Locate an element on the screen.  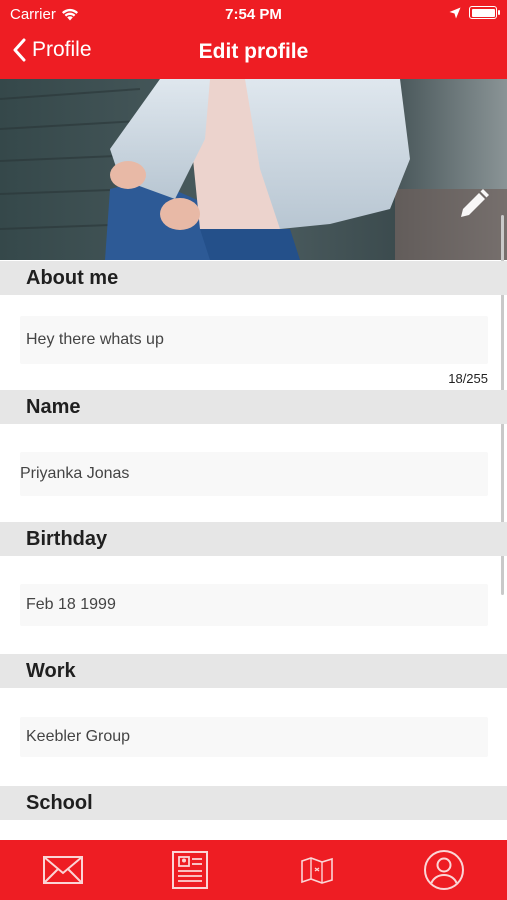
section-header-name: Name is located at coordinates (253, 407).